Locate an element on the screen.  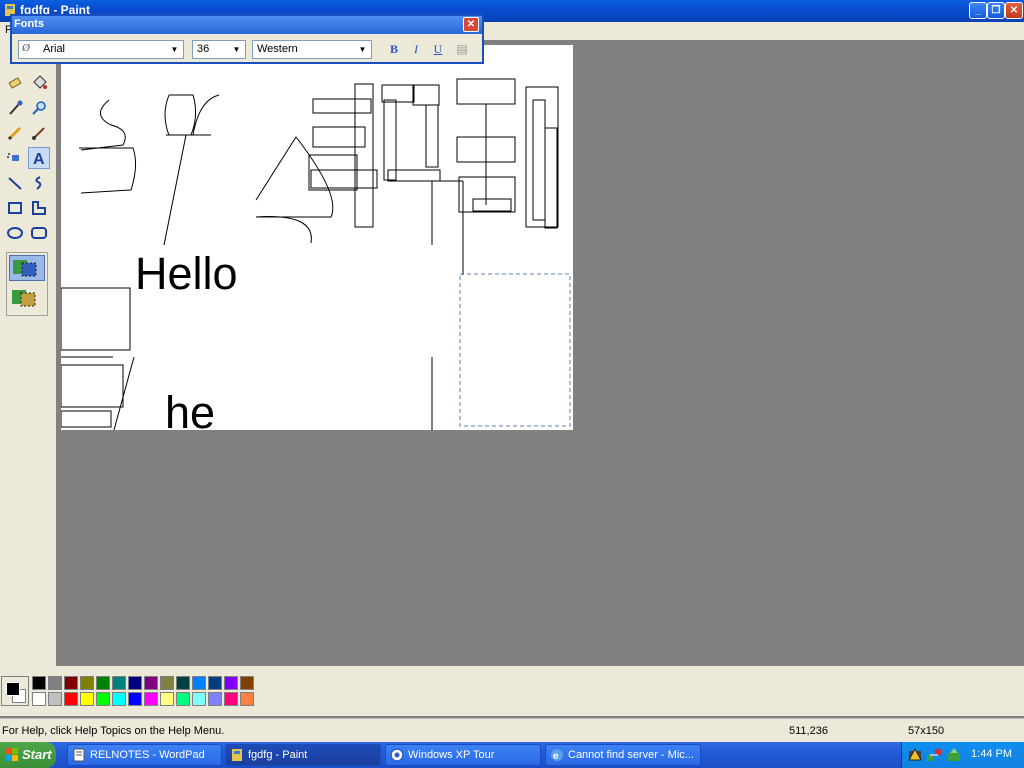
text-a-icon: A is located at coordinates (39, 159).